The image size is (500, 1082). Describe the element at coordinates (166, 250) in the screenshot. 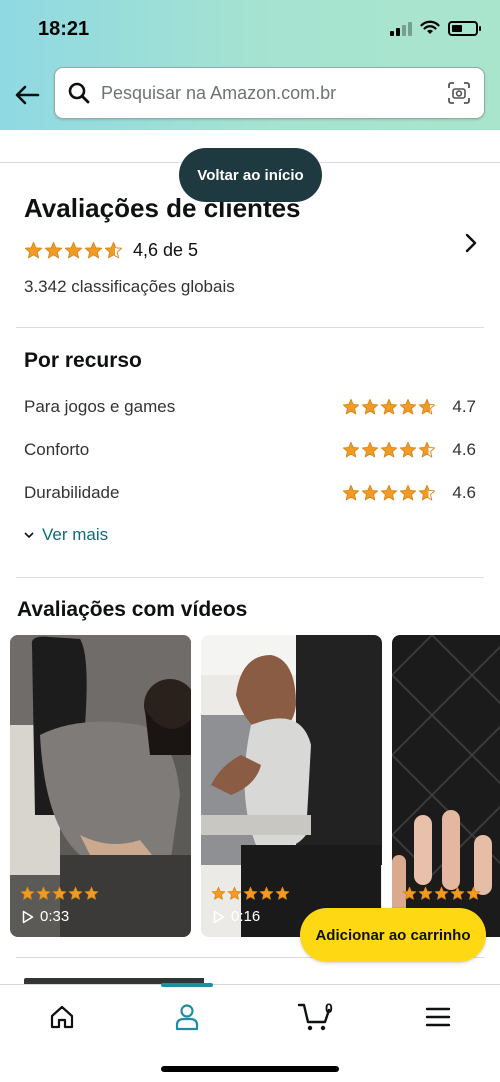

I see `rating-text: 4,6 de 5` at that location.